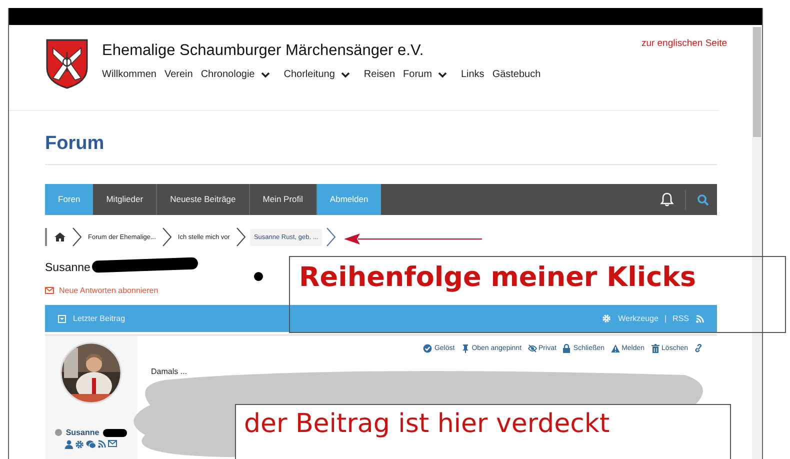 The height and width of the screenshot is (459, 790). Describe the element at coordinates (321, 51) in the screenshot. I see `site-title: Ehemalige Schaumburger Märchensänger e.V.` at that location.